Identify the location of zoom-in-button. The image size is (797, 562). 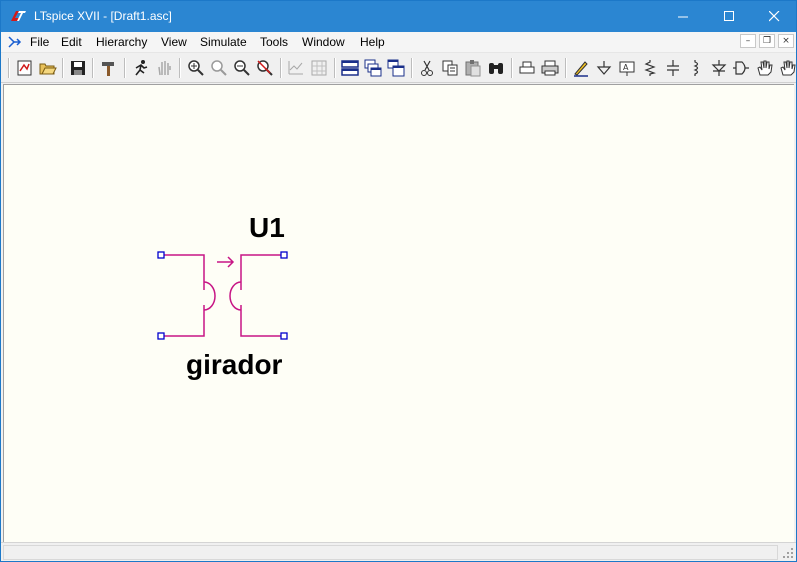
(196, 68).